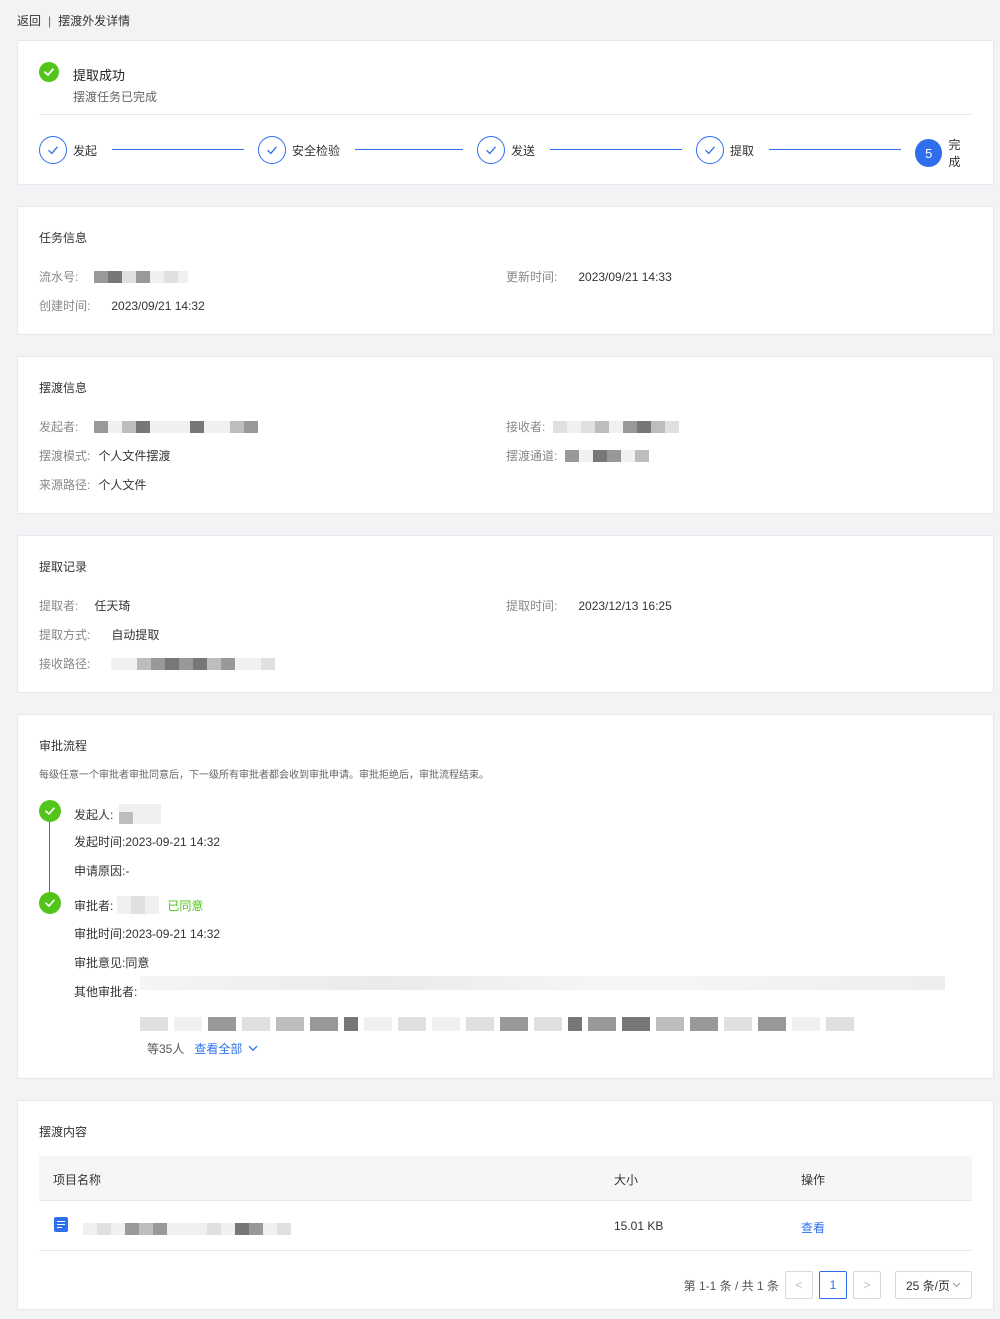 This screenshot has height=1319, width=1000. Describe the element at coordinates (92, 484) in the screenshot. I see `source-path-field: 来源路径: 个人文件` at that location.